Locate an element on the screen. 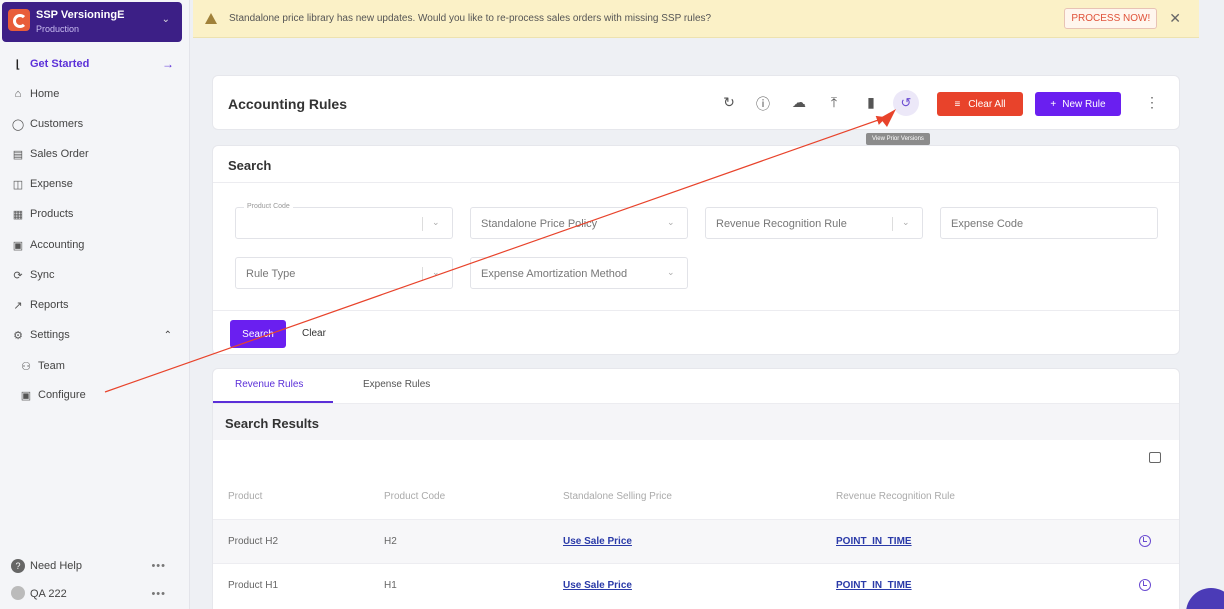 The height and width of the screenshot is (609, 1224). flag-icon: ⌊ is located at coordinates (18, 64).